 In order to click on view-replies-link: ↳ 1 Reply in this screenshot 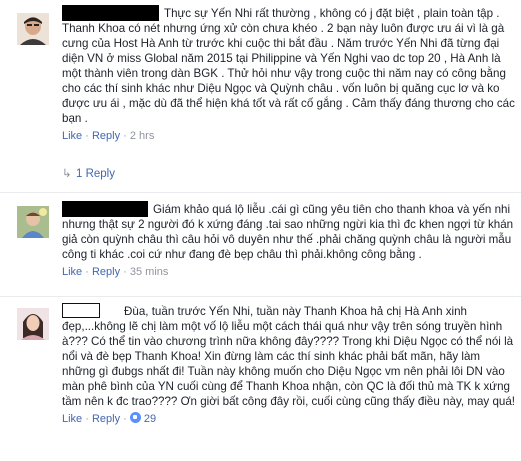, I will do `click(88, 174)`.